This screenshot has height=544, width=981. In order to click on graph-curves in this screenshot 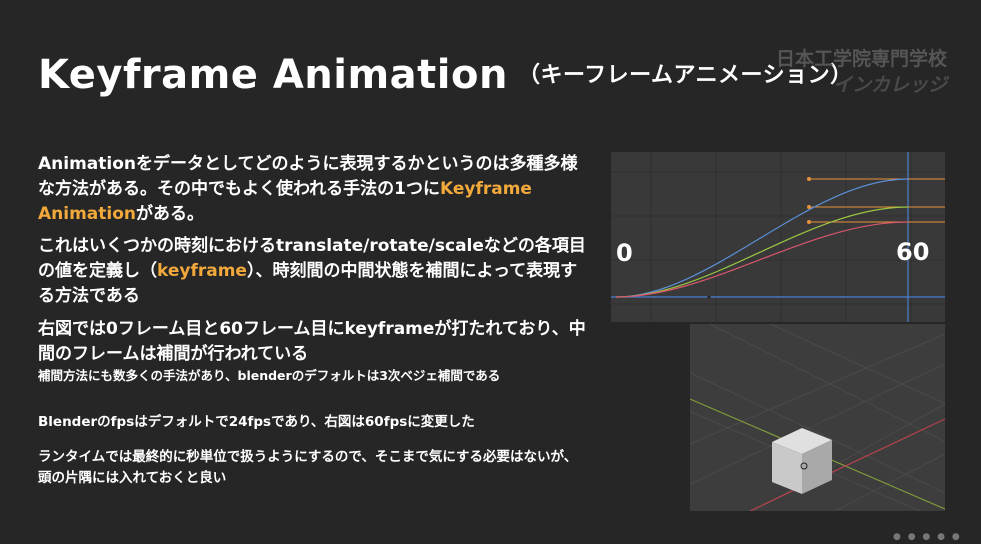, I will do `click(778, 237)`.